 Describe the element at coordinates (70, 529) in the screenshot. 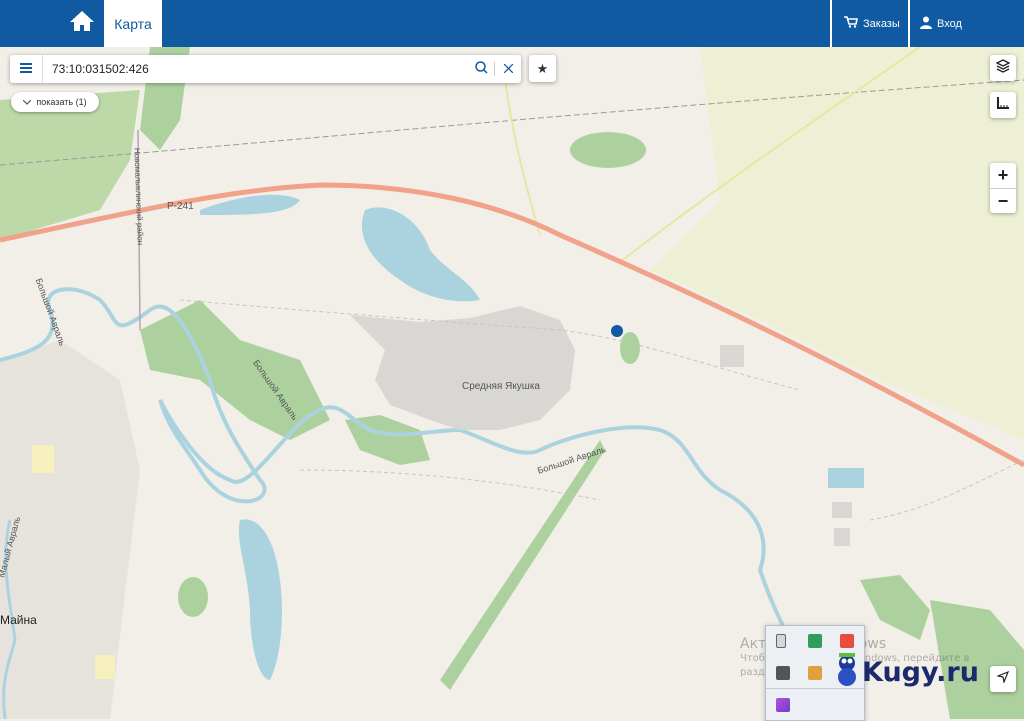

I see `residential-area` at that location.